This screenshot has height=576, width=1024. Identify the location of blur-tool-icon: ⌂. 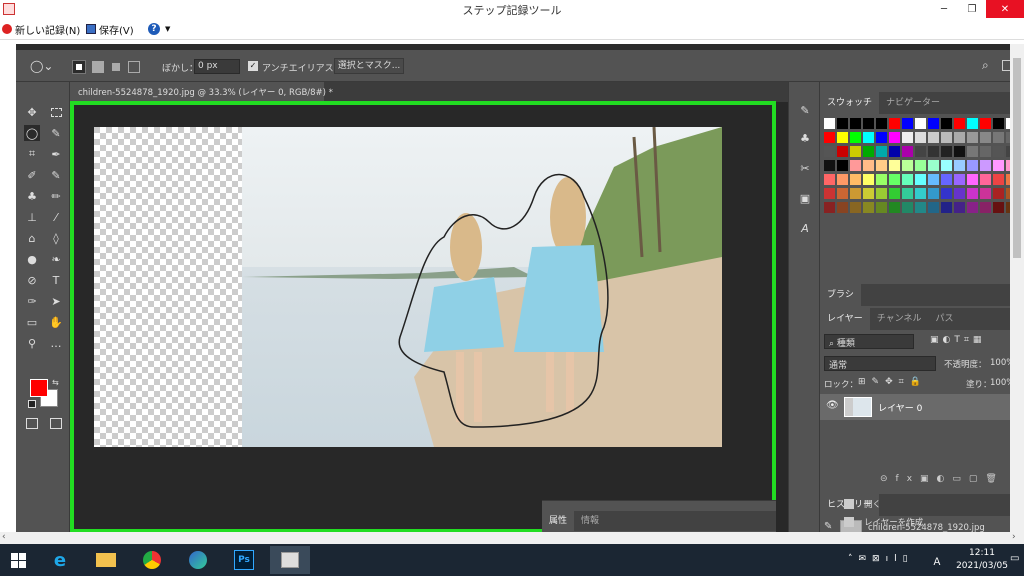
(32, 238).